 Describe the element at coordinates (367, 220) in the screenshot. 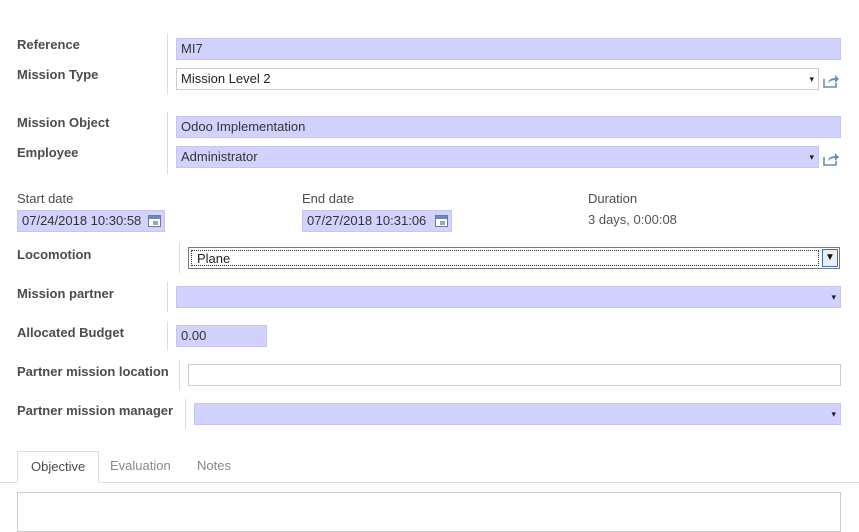

I see `end-date-value: 07/27/2018 10:31:06` at that location.